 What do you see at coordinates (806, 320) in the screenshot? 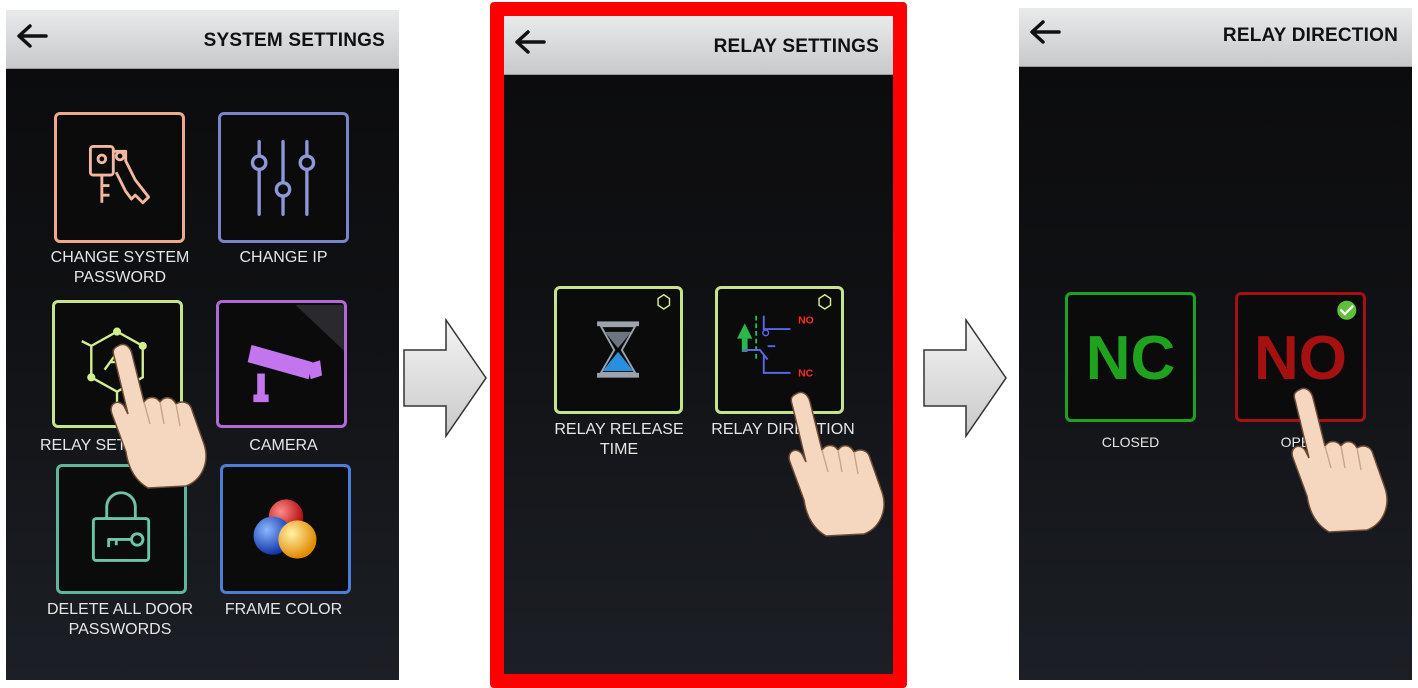
I see `no-text: NO` at bounding box center [806, 320].